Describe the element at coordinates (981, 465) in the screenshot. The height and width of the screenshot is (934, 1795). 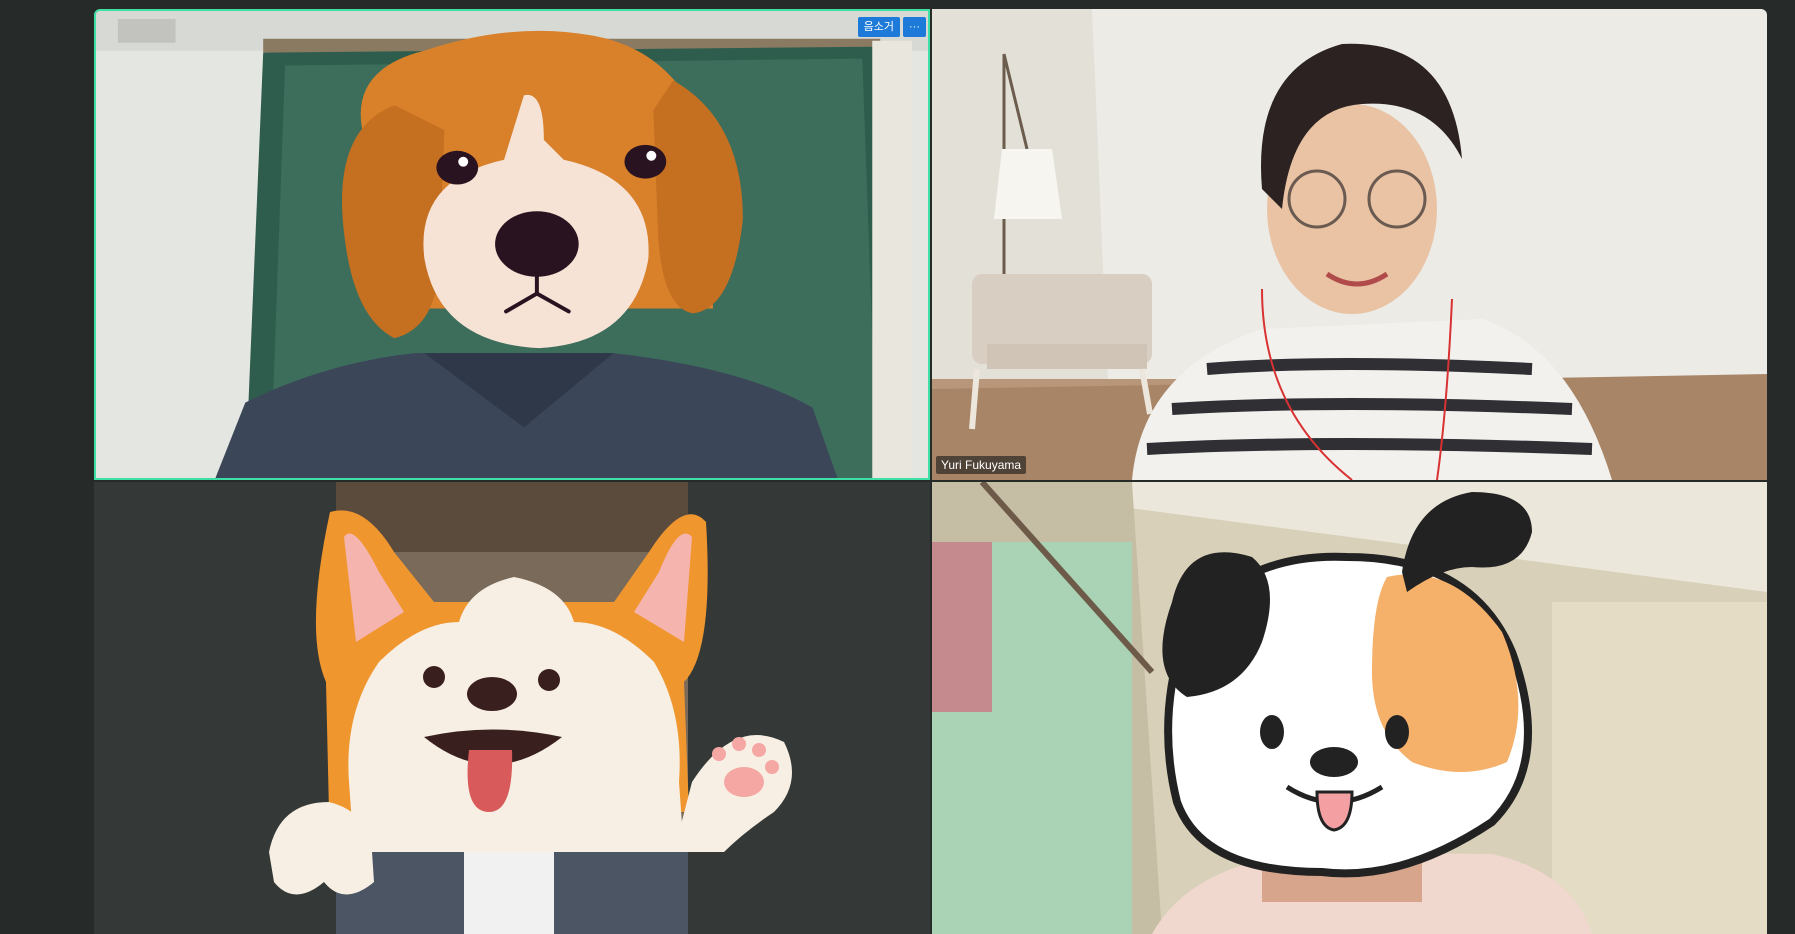
I see `participant-name-label: Yuri Fukuyama` at that location.